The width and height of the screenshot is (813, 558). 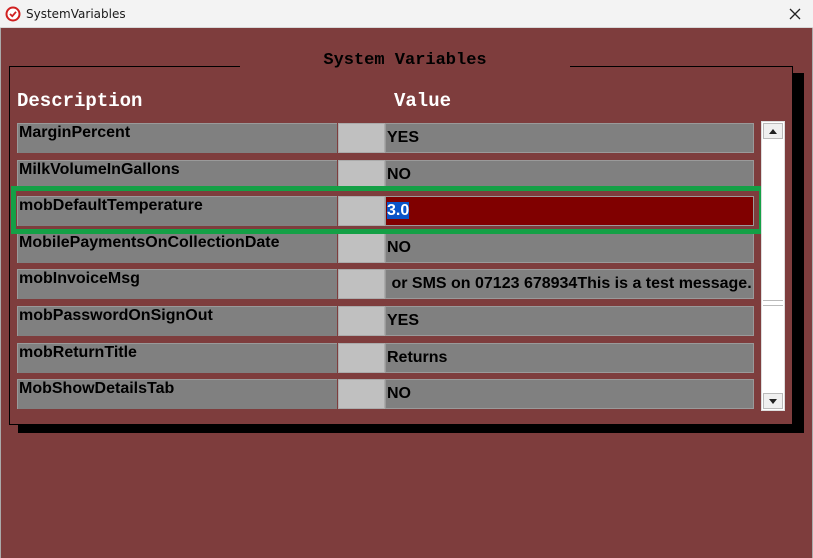 What do you see at coordinates (177, 138) in the screenshot?
I see `row-description: MarginPercent` at bounding box center [177, 138].